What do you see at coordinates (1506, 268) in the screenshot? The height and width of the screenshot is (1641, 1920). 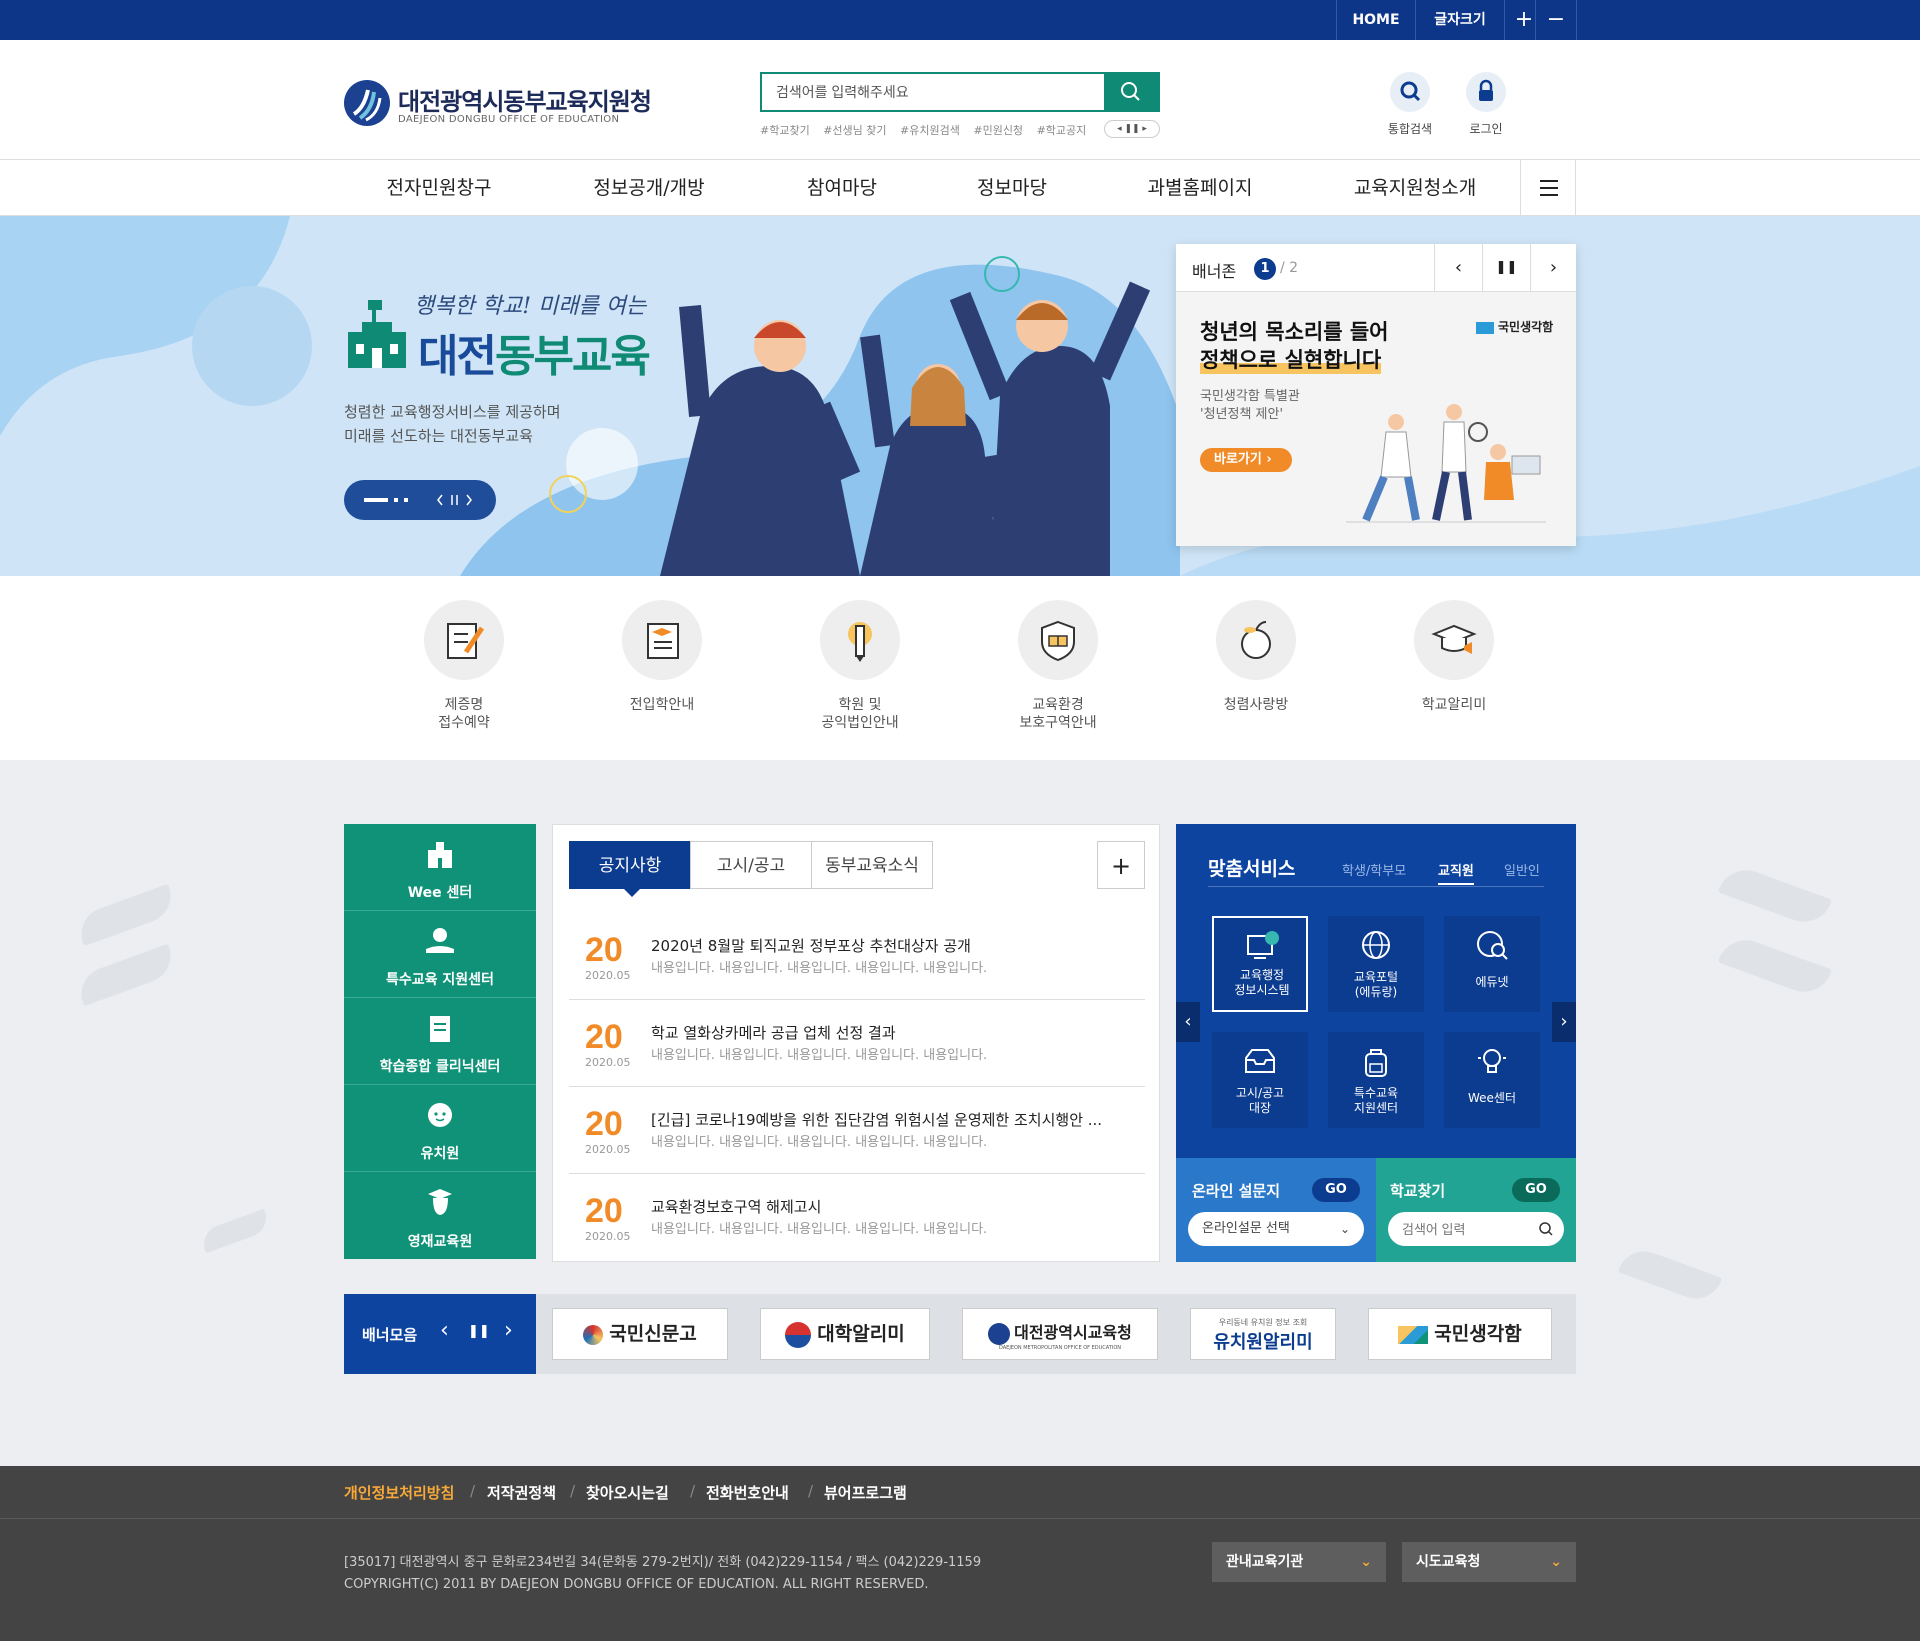 I see `banner-pause-button: ❚❚` at bounding box center [1506, 268].